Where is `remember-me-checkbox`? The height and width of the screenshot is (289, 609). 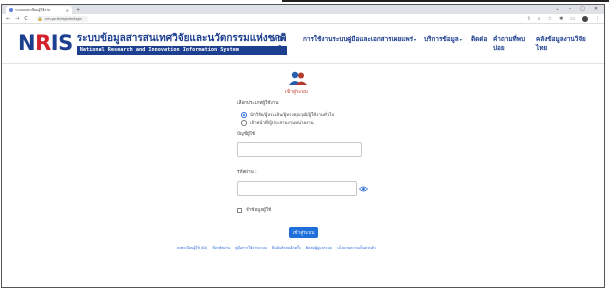
remember-me-checkbox is located at coordinates (239, 210).